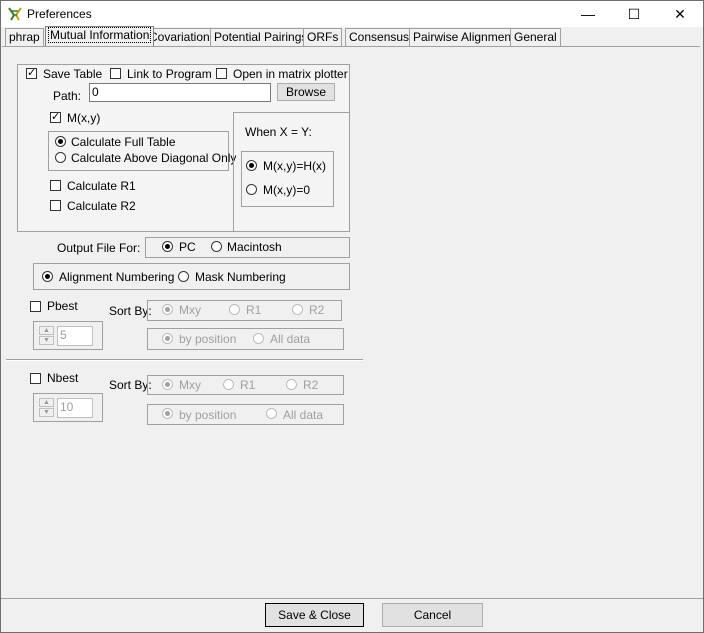 This screenshot has height=633, width=704. What do you see at coordinates (317, 310) in the screenshot?
I see `pbest-sort-r2-label: R2` at bounding box center [317, 310].